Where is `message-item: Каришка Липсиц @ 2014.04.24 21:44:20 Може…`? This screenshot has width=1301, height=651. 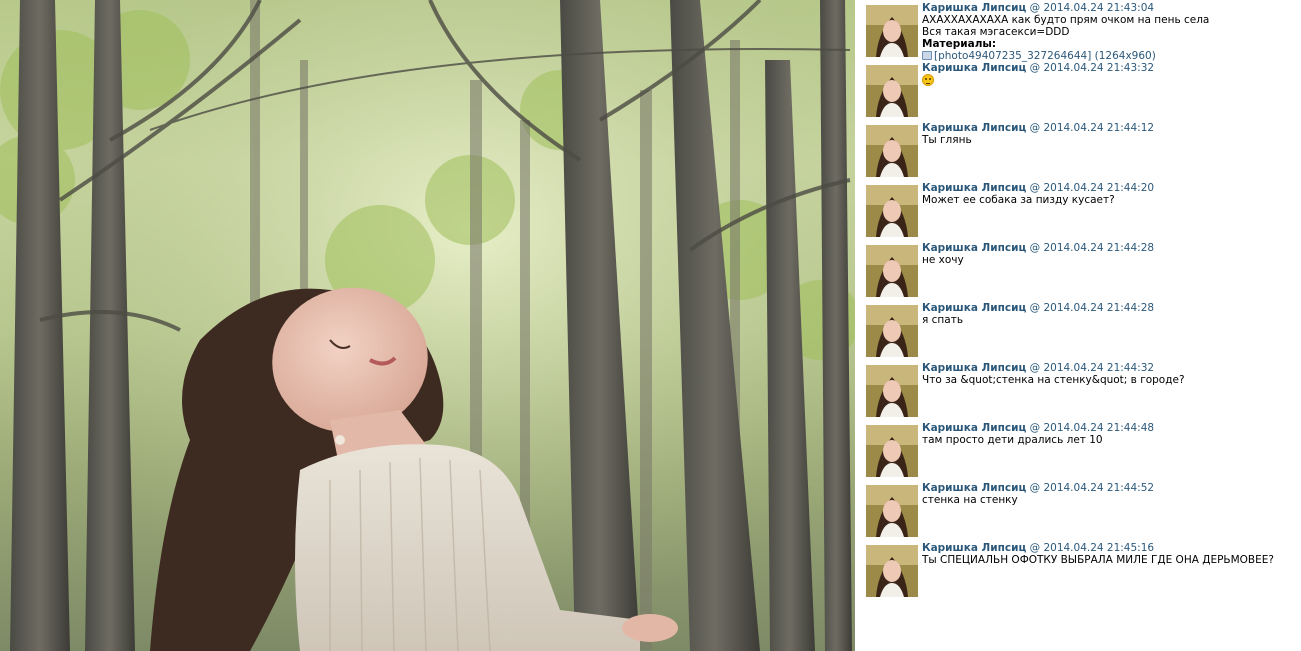
message-item: Каришка Липсиц @ 2014.04.24 21:44:20 Може… is located at coordinates (1081, 210).